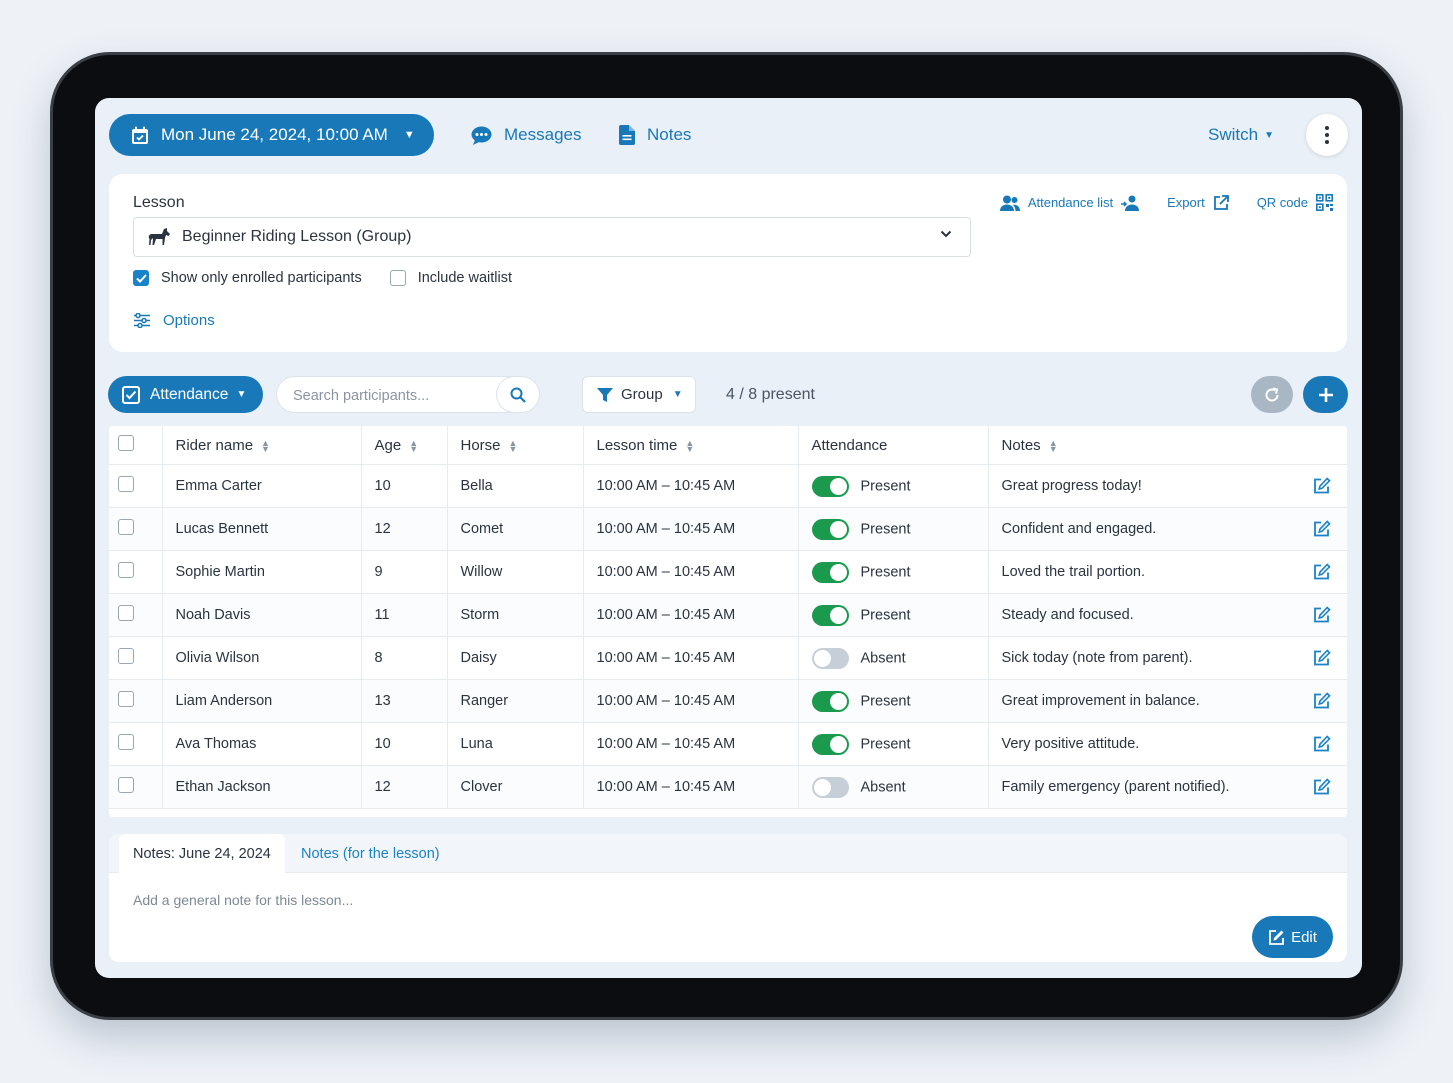 The height and width of the screenshot is (1083, 1453). What do you see at coordinates (262, 572) in the screenshot?
I see `rider-name-cell: Sophie Martin` at bounding box center [262, 572].